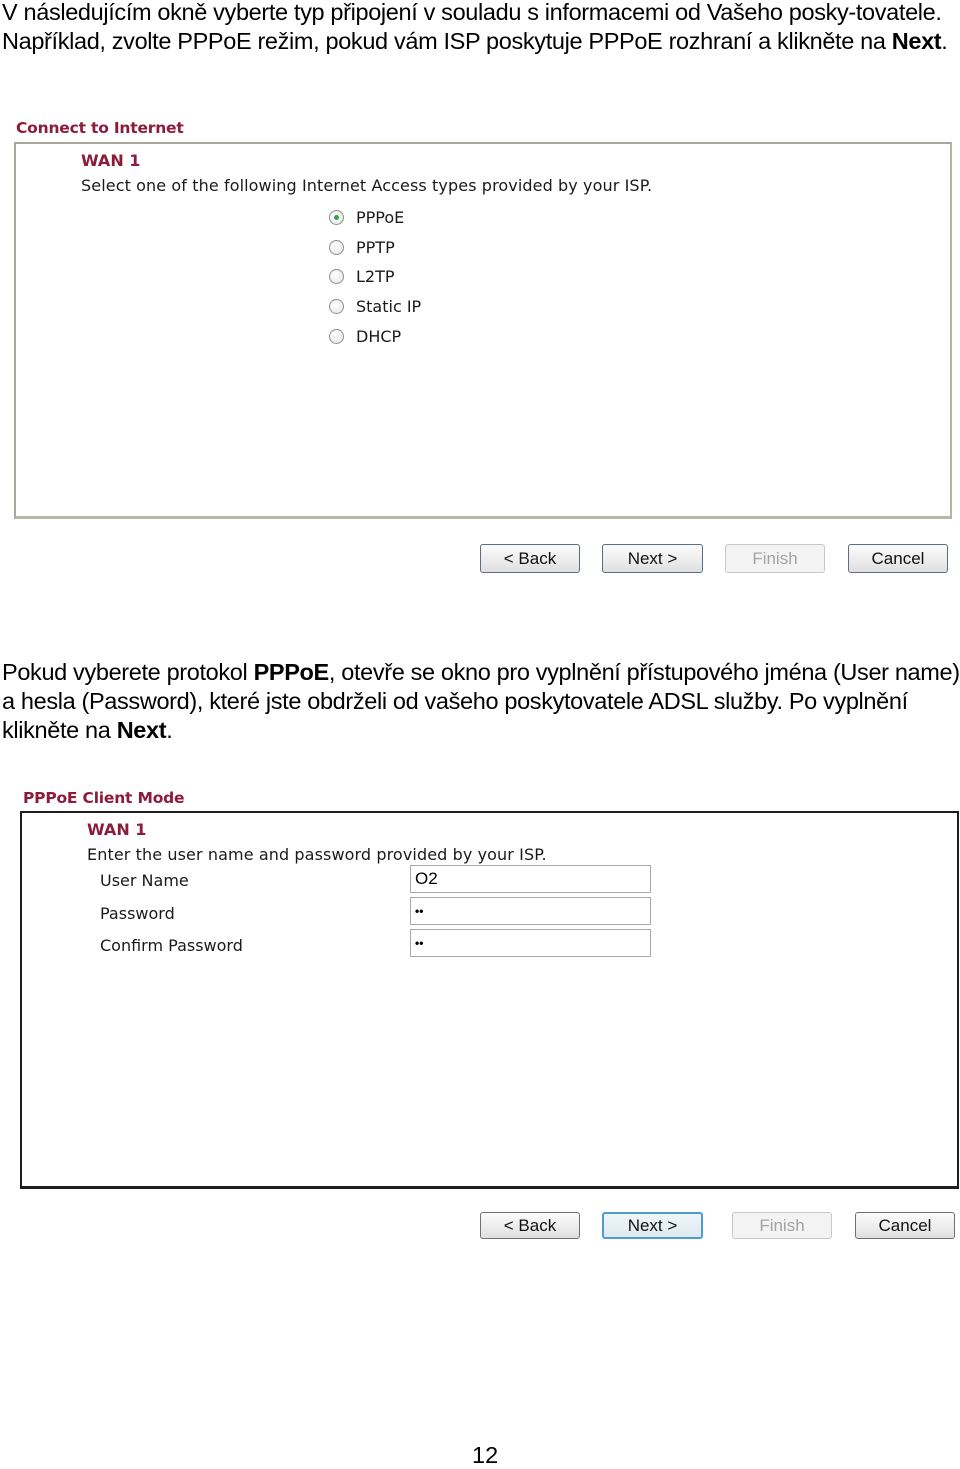 The width and height of the screenshot is (960, 1469). I want to click on radio-option-pppoe: PPPoE, so click(375, 218).